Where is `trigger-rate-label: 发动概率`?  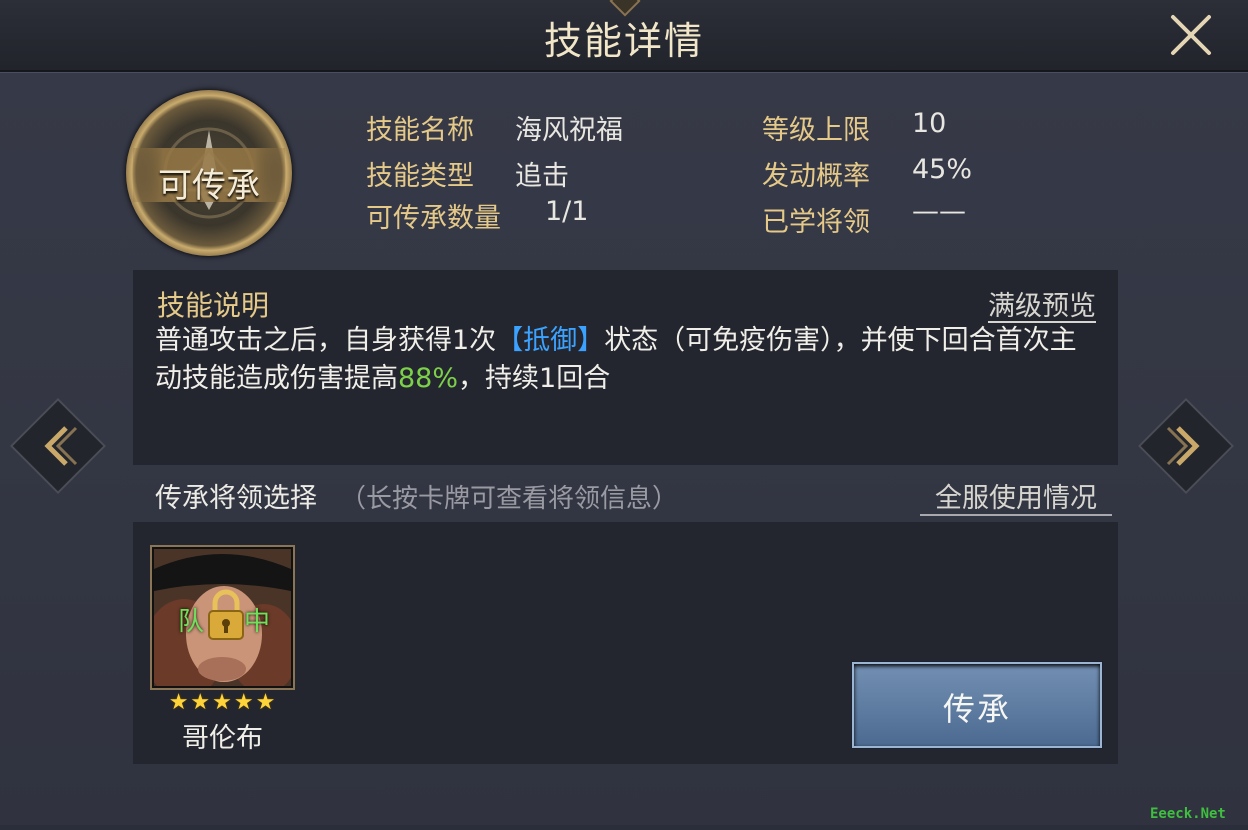 trigger-rate-label: 发动概率 is located at coordinates (816, 176).